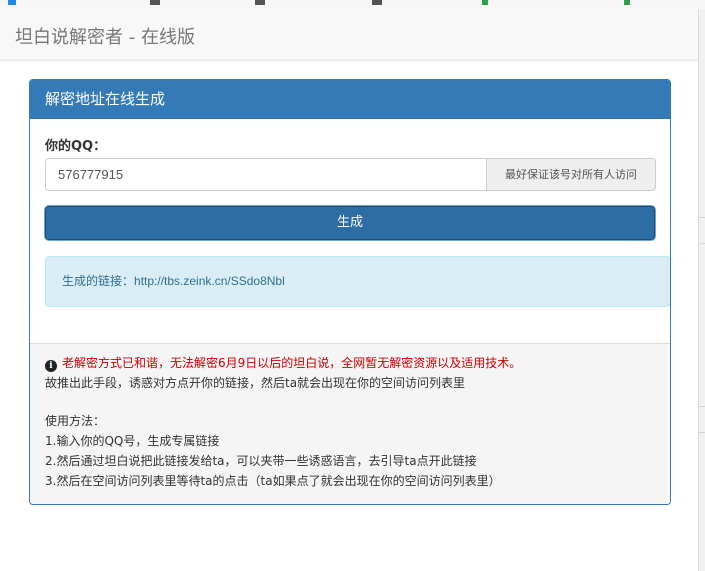  What do you see at coordinates (105, 36) in the screenshot?
I see `site-brand: 坦白说解密者 - 在线版` at bounding box center [105, 36].